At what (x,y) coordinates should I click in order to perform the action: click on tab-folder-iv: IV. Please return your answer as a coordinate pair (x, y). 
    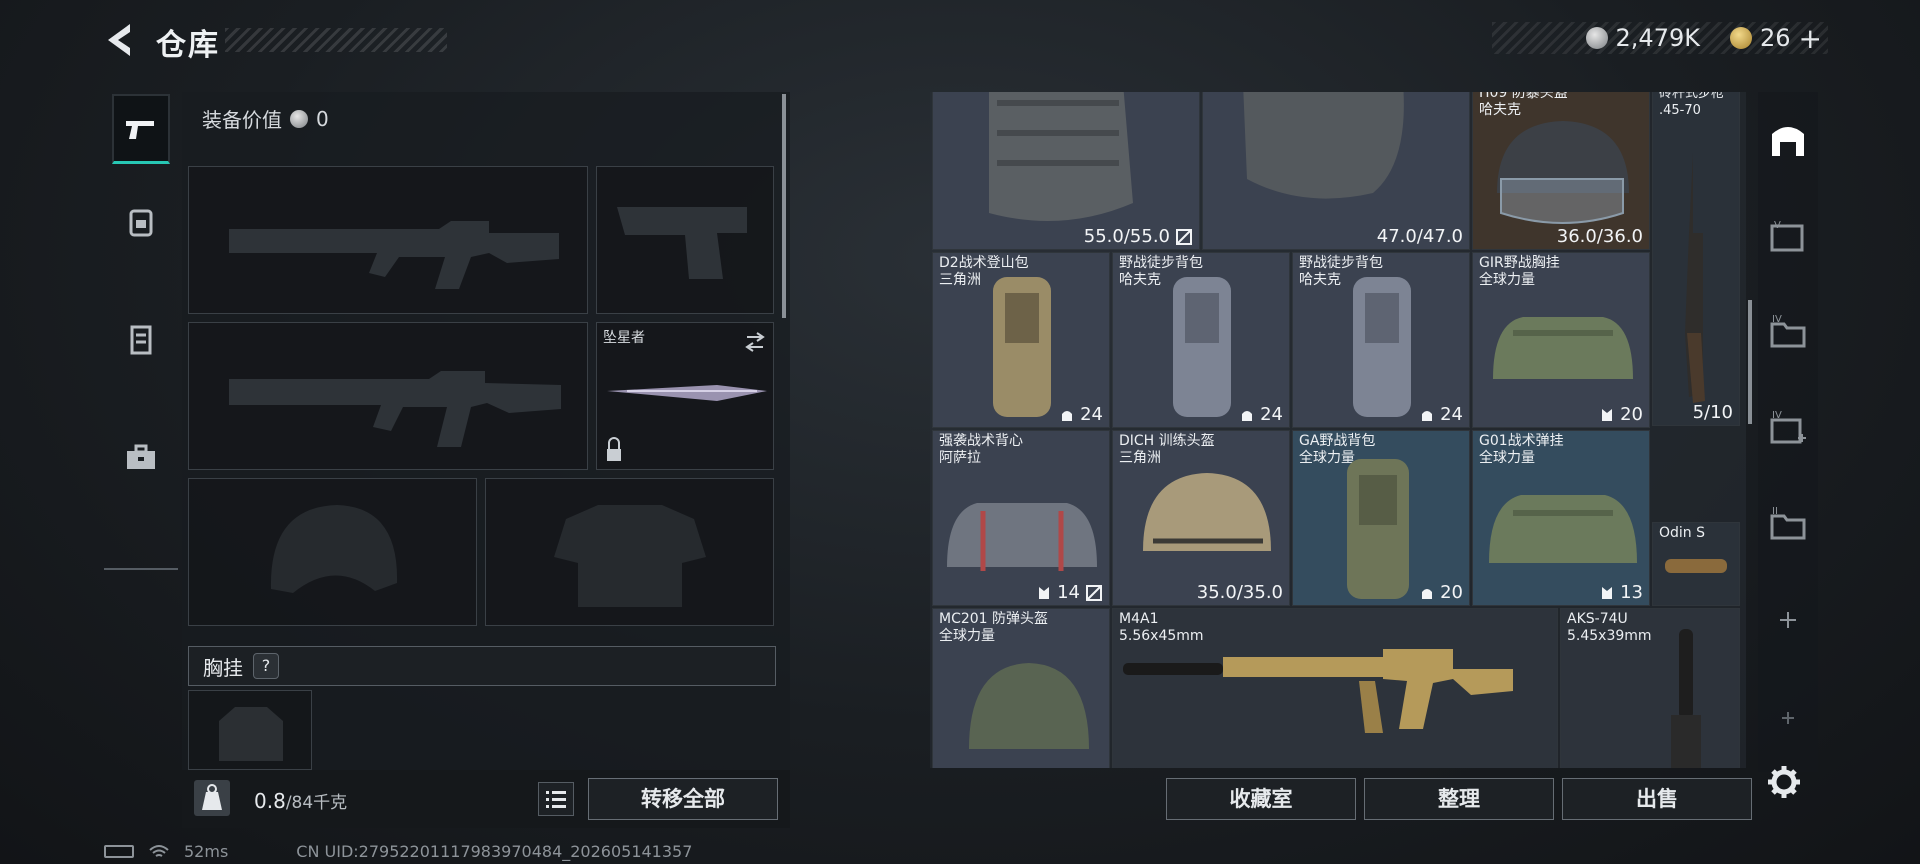
    Looking at the image, I should click on (1788, 332).